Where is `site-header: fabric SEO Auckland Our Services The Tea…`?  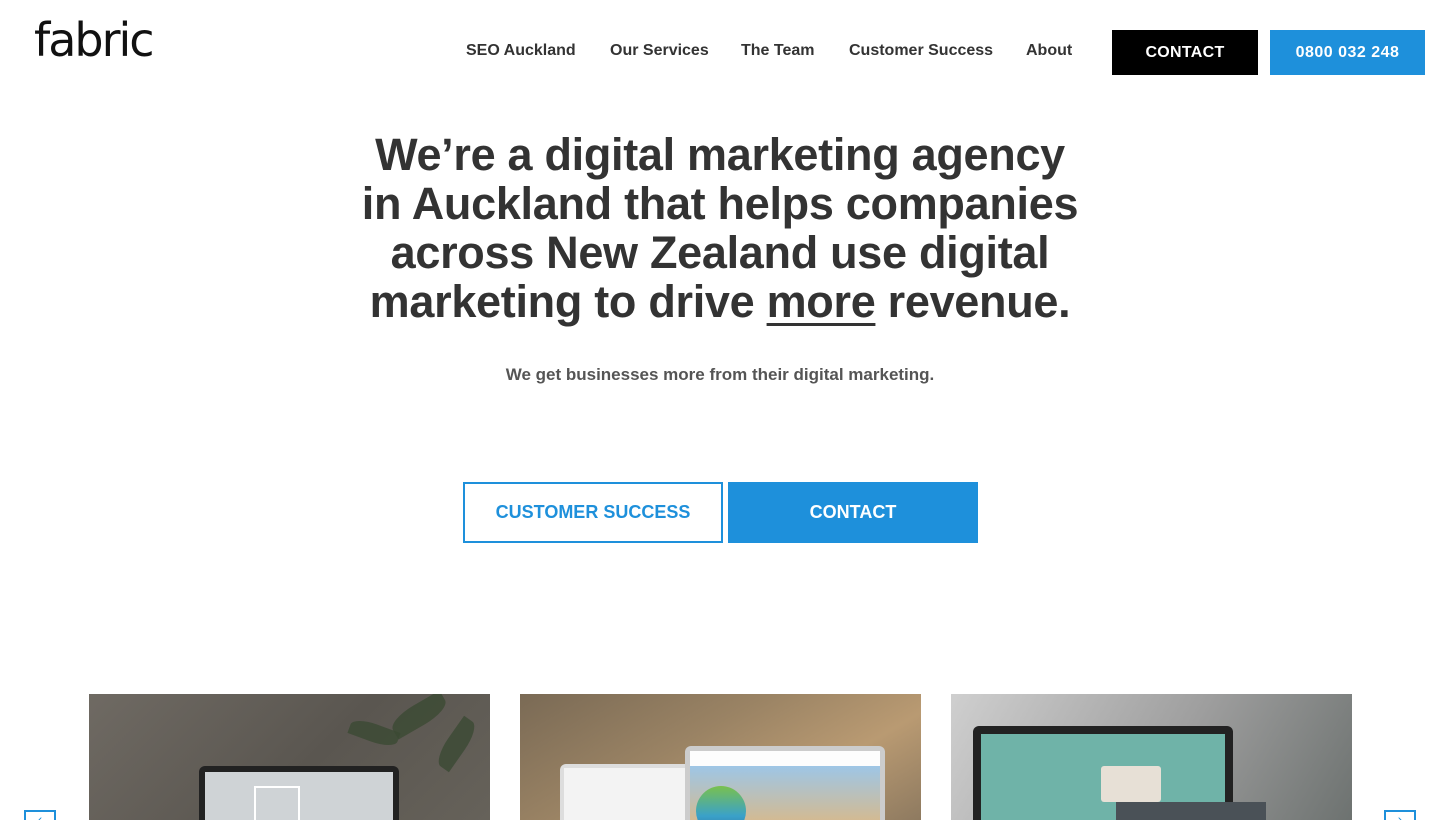 site-header: fabric SEO Auckland Our Services The Tea… is located at coordinates (720, 50).